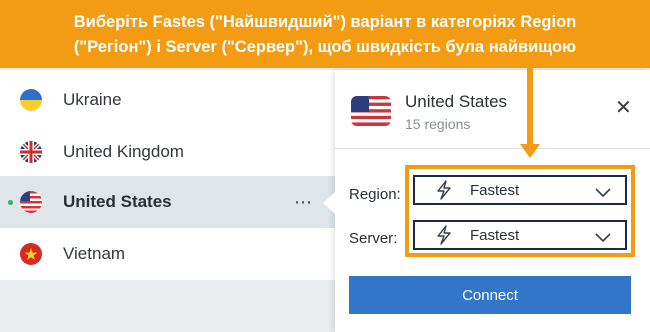 This screenshot has width=650, height=332. I want to click on ukraine-flag-icon, so click(31, 100).